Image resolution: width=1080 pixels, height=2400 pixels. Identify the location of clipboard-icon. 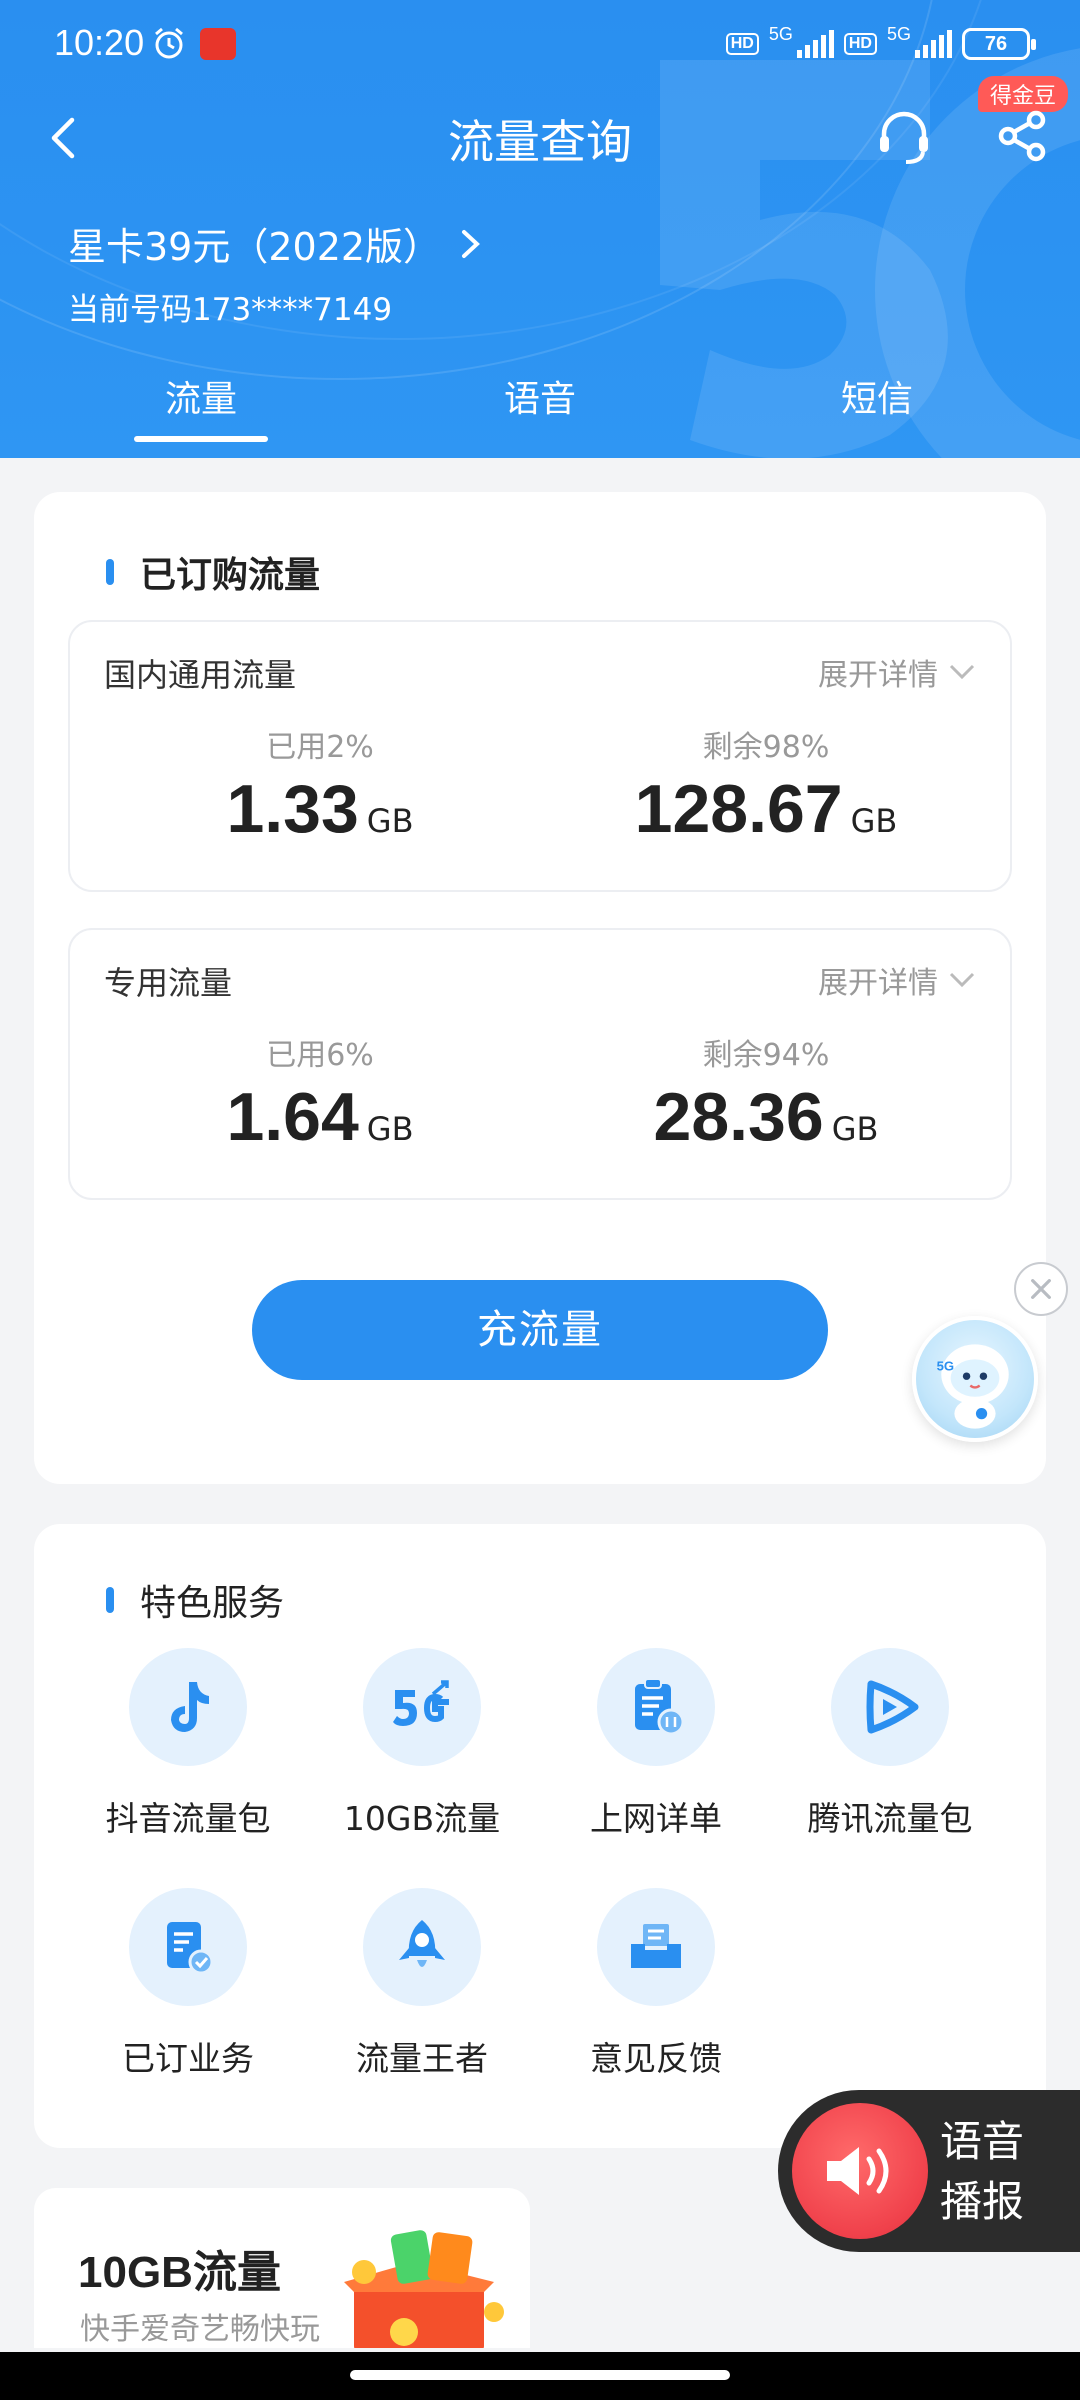
(660, 1707).